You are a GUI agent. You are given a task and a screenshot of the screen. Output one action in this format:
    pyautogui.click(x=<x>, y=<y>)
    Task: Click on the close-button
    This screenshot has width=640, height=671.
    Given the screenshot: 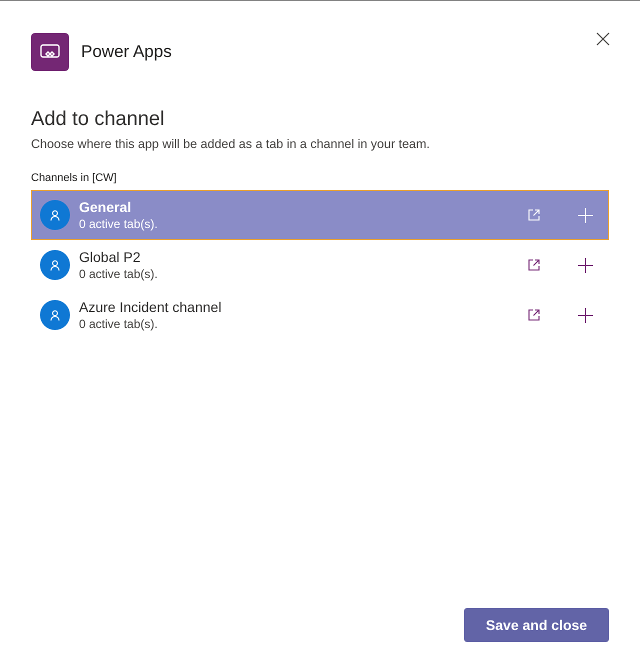 What is the action you would take?
    pyautogui.click(x=603, y=39)
    